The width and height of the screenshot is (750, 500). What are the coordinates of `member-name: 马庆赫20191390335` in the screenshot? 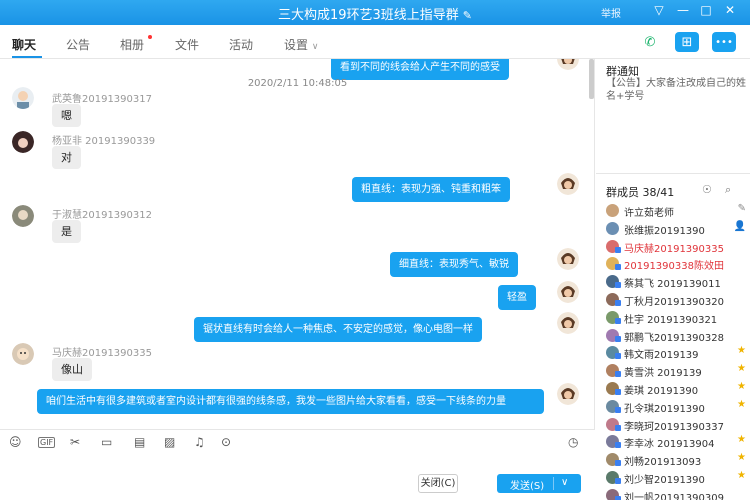 It's located at (674, 248).